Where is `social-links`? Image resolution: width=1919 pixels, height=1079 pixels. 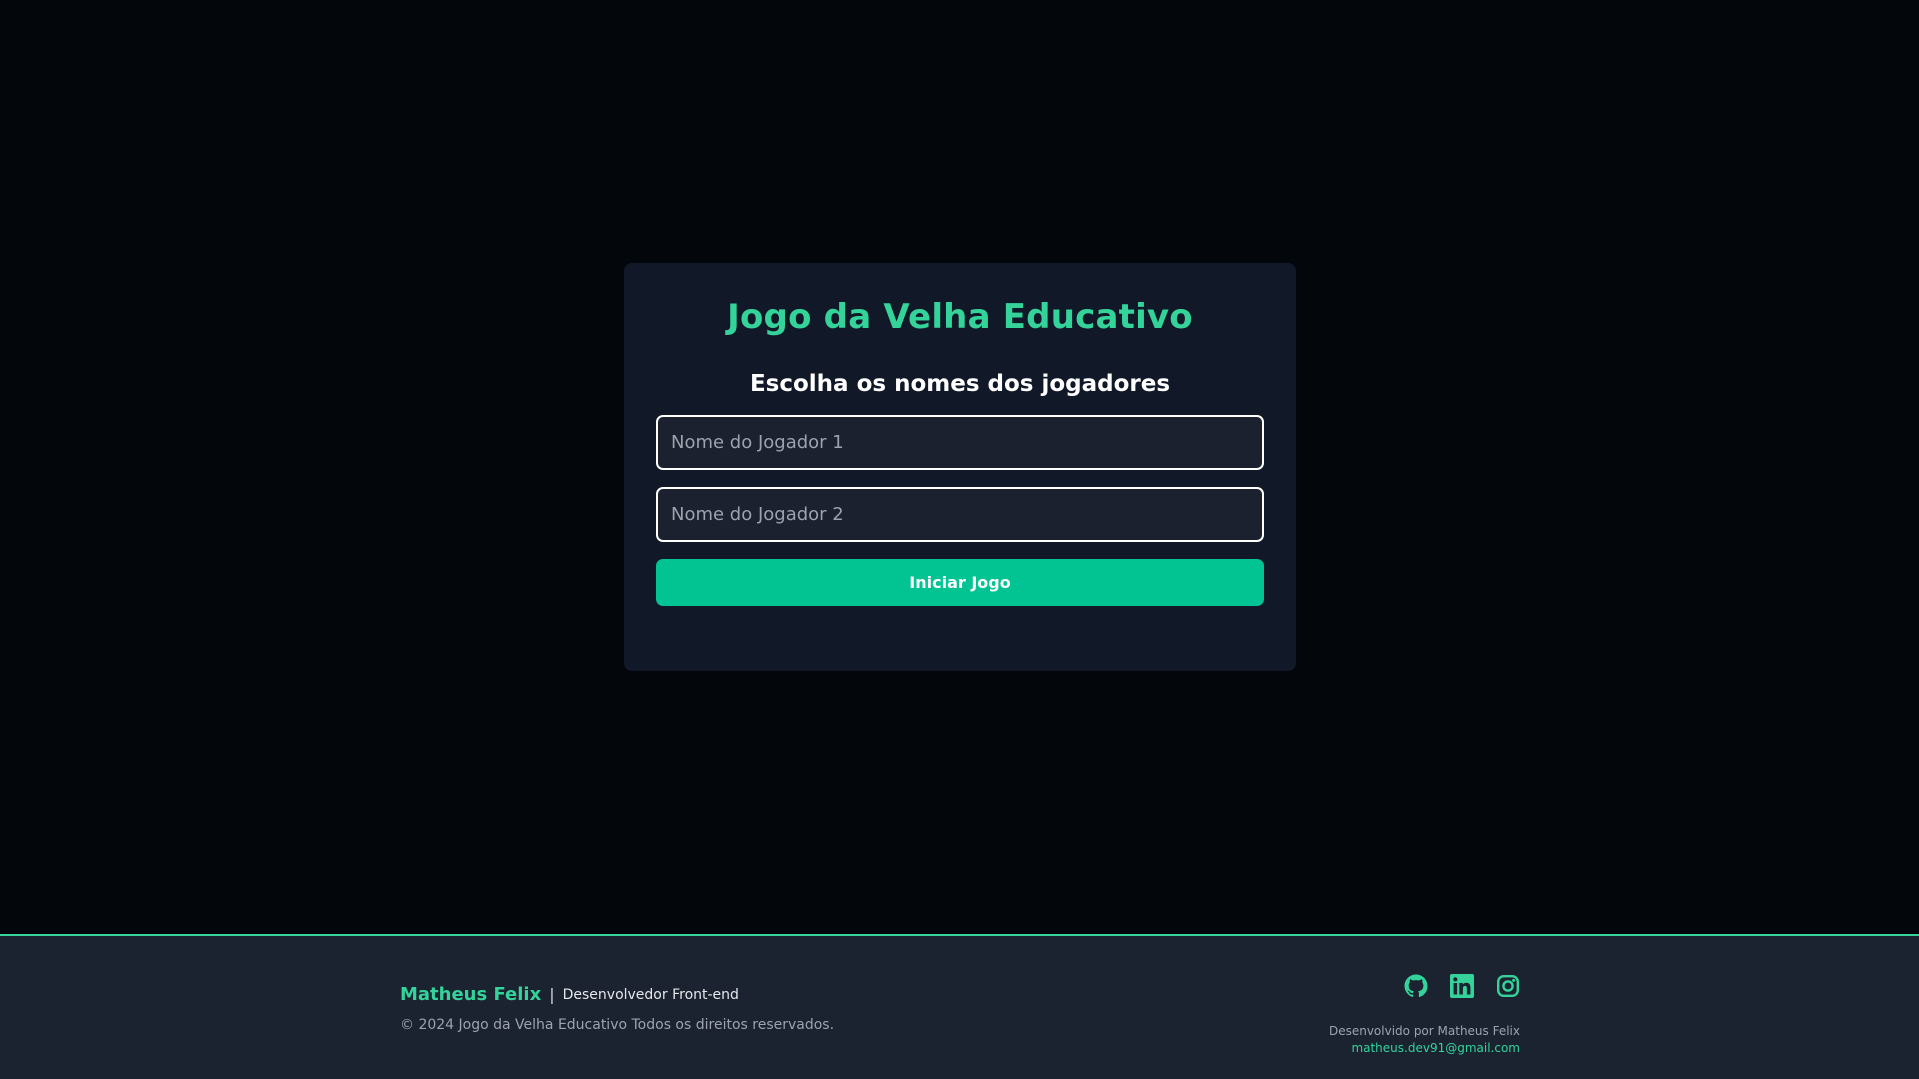 social-links is located at coordinates (1424, 986).